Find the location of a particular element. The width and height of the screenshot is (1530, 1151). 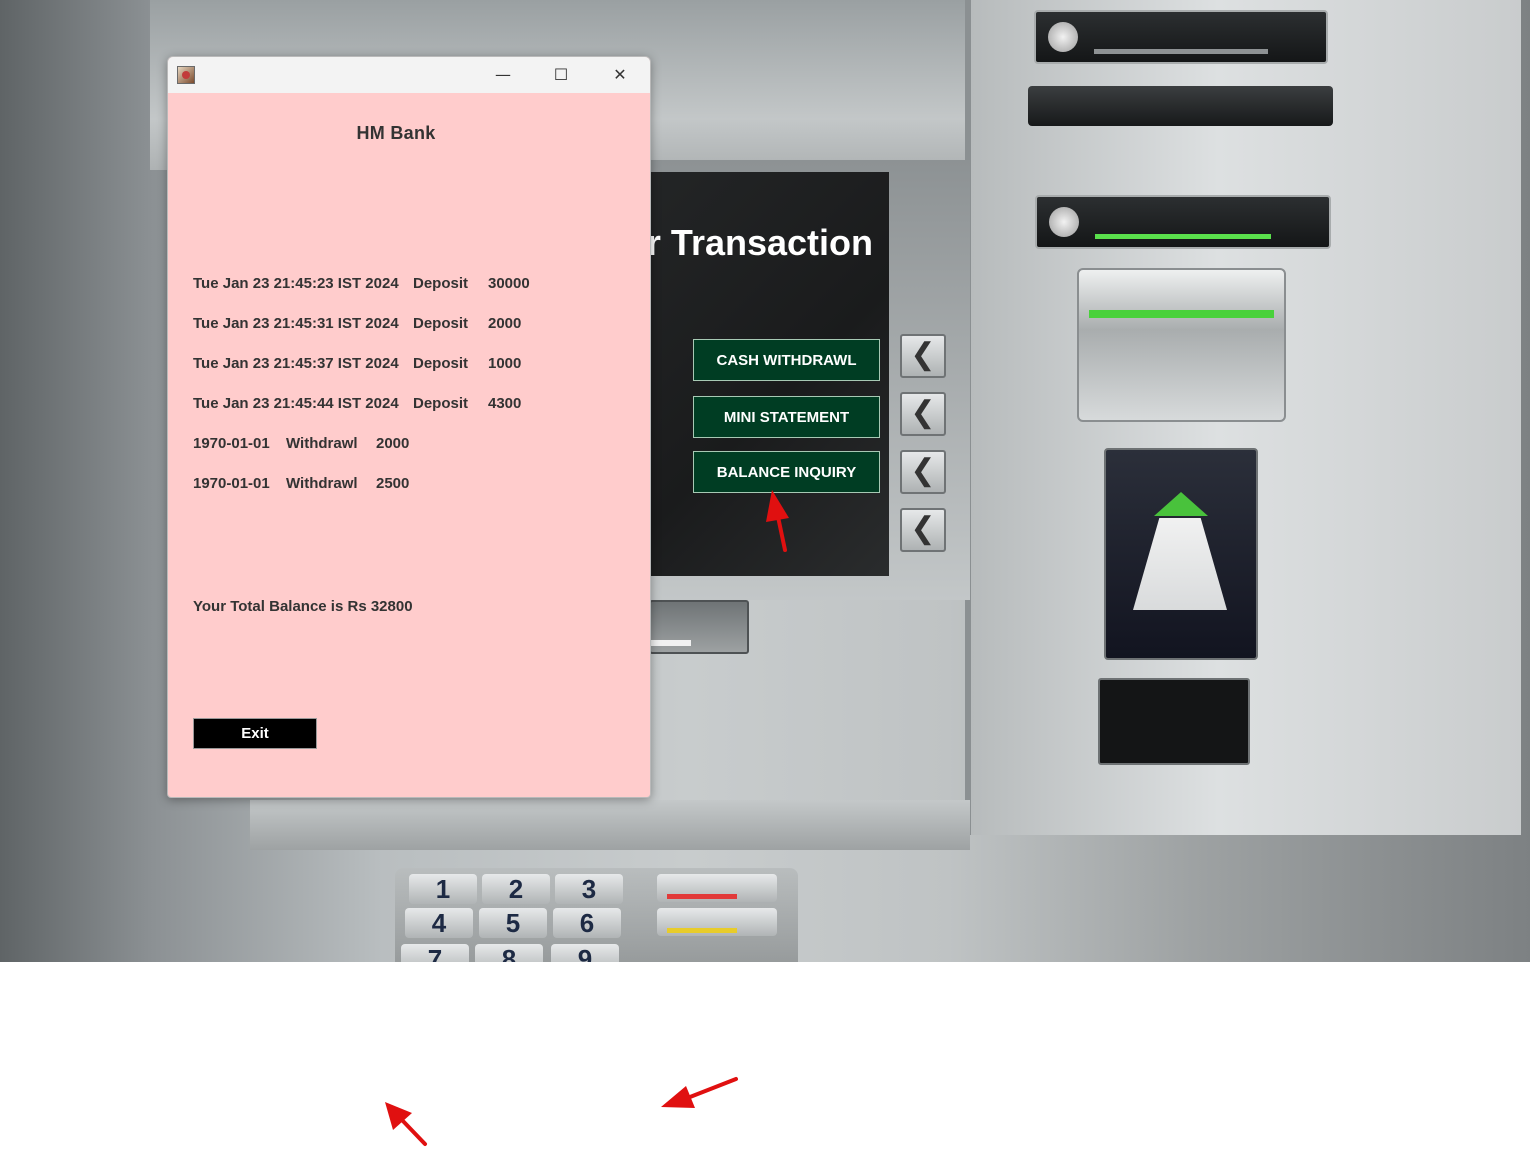

keypad-clear-key is located at coordinates (717, 922).